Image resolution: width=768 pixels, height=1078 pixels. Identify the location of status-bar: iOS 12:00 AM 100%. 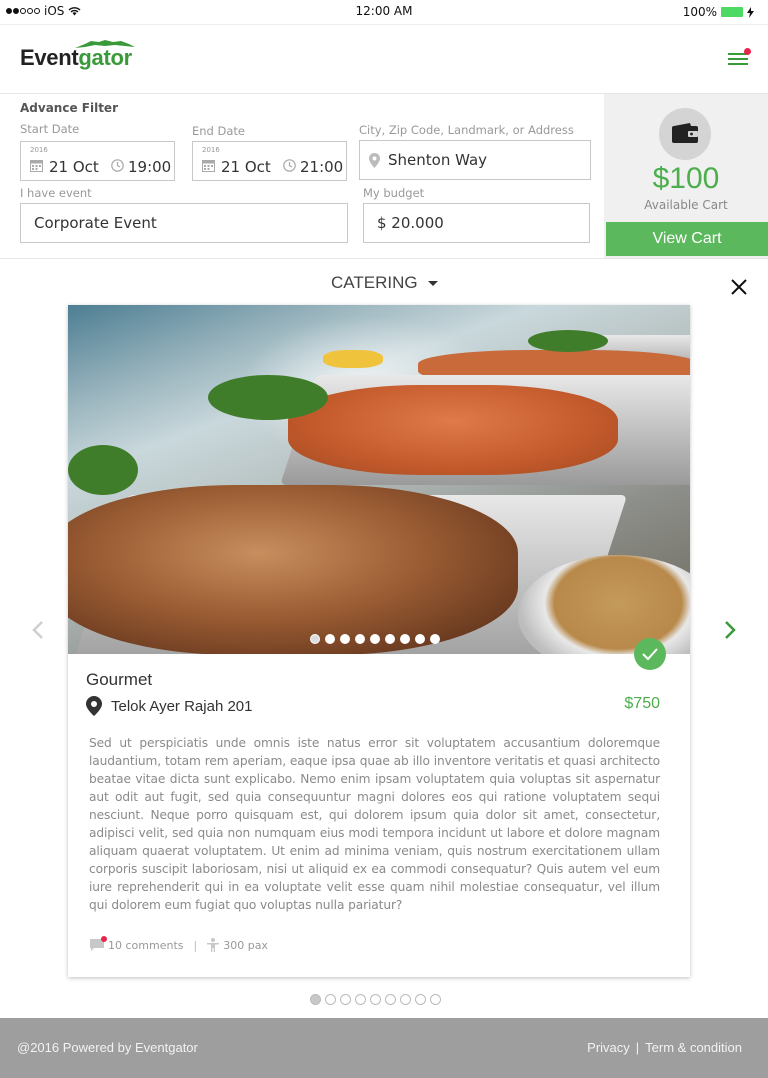
(384, 12).